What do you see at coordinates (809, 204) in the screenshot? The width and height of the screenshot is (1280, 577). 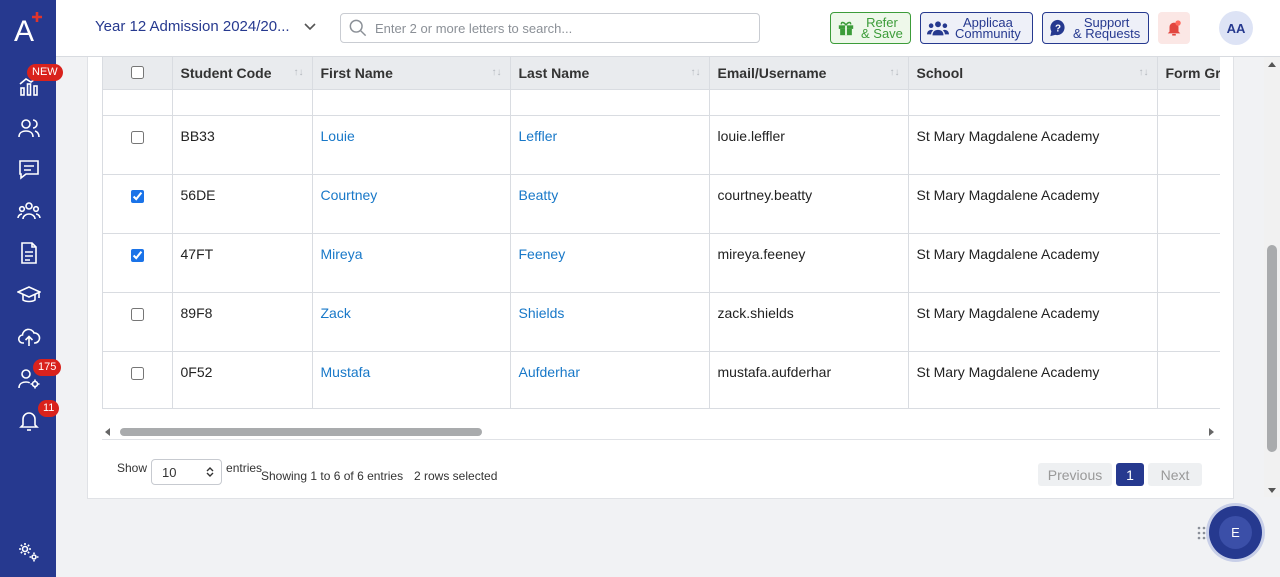 I see `email-cell: courtney.beatty` at bounding box center [809, 204].